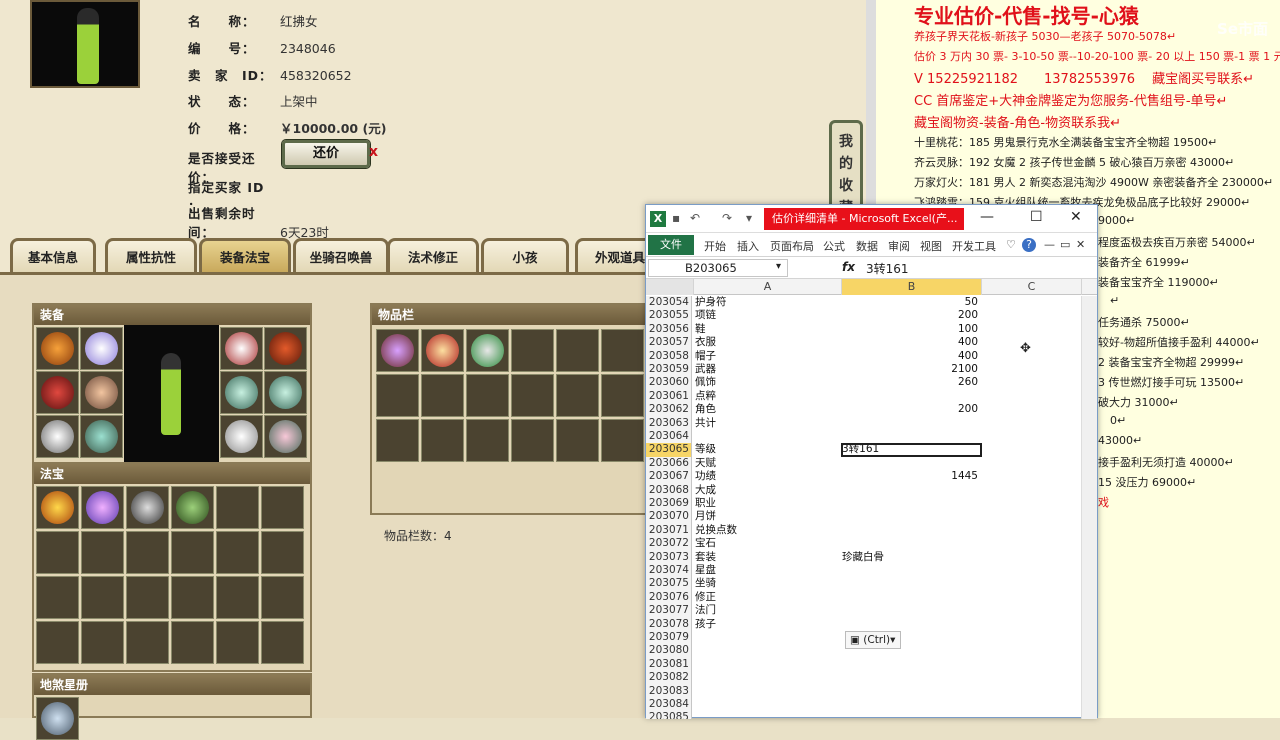  I want to click on paste-options-button: ▣ (Ctrl)▾, so click(873, 640).